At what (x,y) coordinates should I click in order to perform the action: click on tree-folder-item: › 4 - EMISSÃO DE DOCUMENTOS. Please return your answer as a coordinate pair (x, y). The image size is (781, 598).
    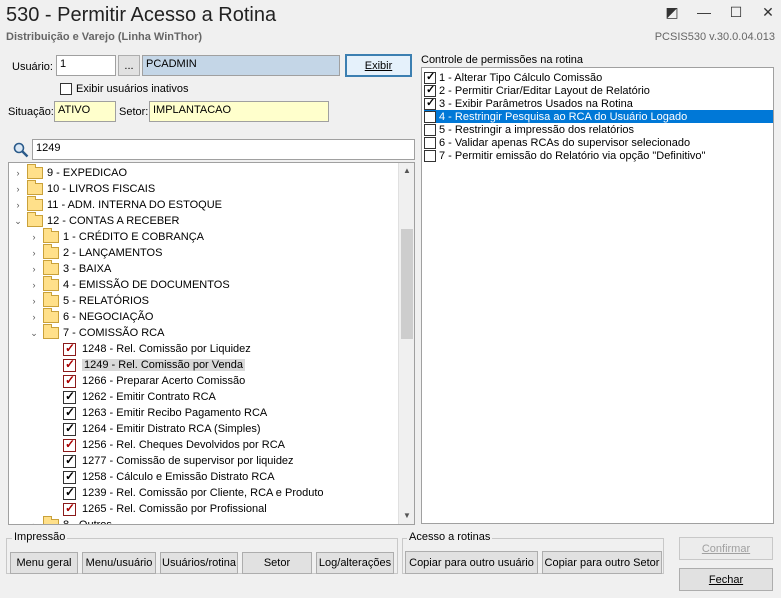
    Looking at the image, I should click on (129, 284).